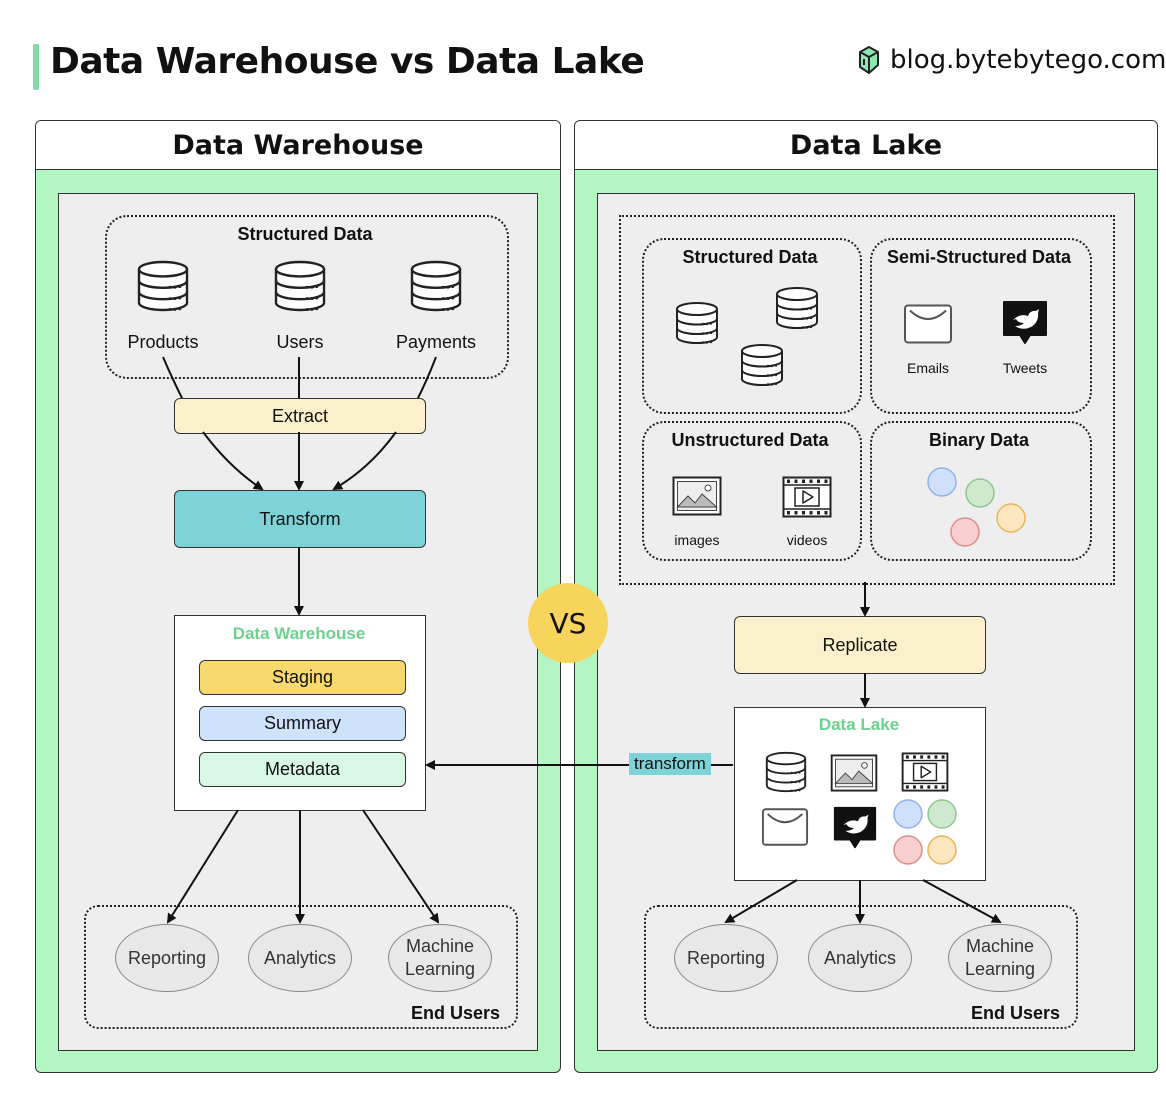  Describe the element at coordinates (202, 866) in the screenshot. I see `arrow-warehouse-reporting` at that location.